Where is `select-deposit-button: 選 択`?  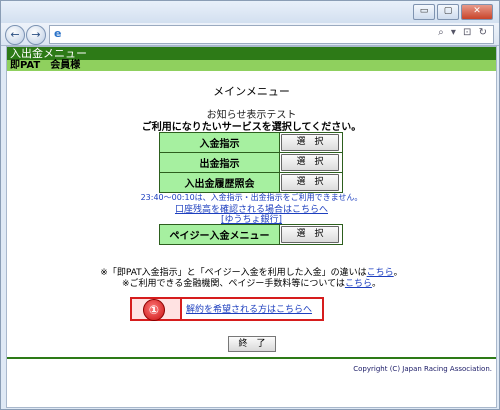
select-deposit-button: 選 択 is located at coordinates (310, 142).